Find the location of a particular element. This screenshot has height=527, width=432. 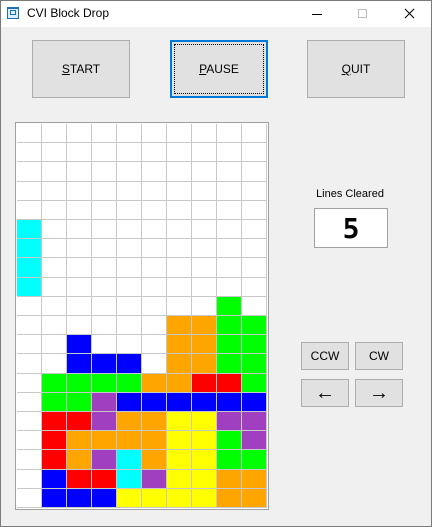

minimize-icon is located at coordinates (317, 14).